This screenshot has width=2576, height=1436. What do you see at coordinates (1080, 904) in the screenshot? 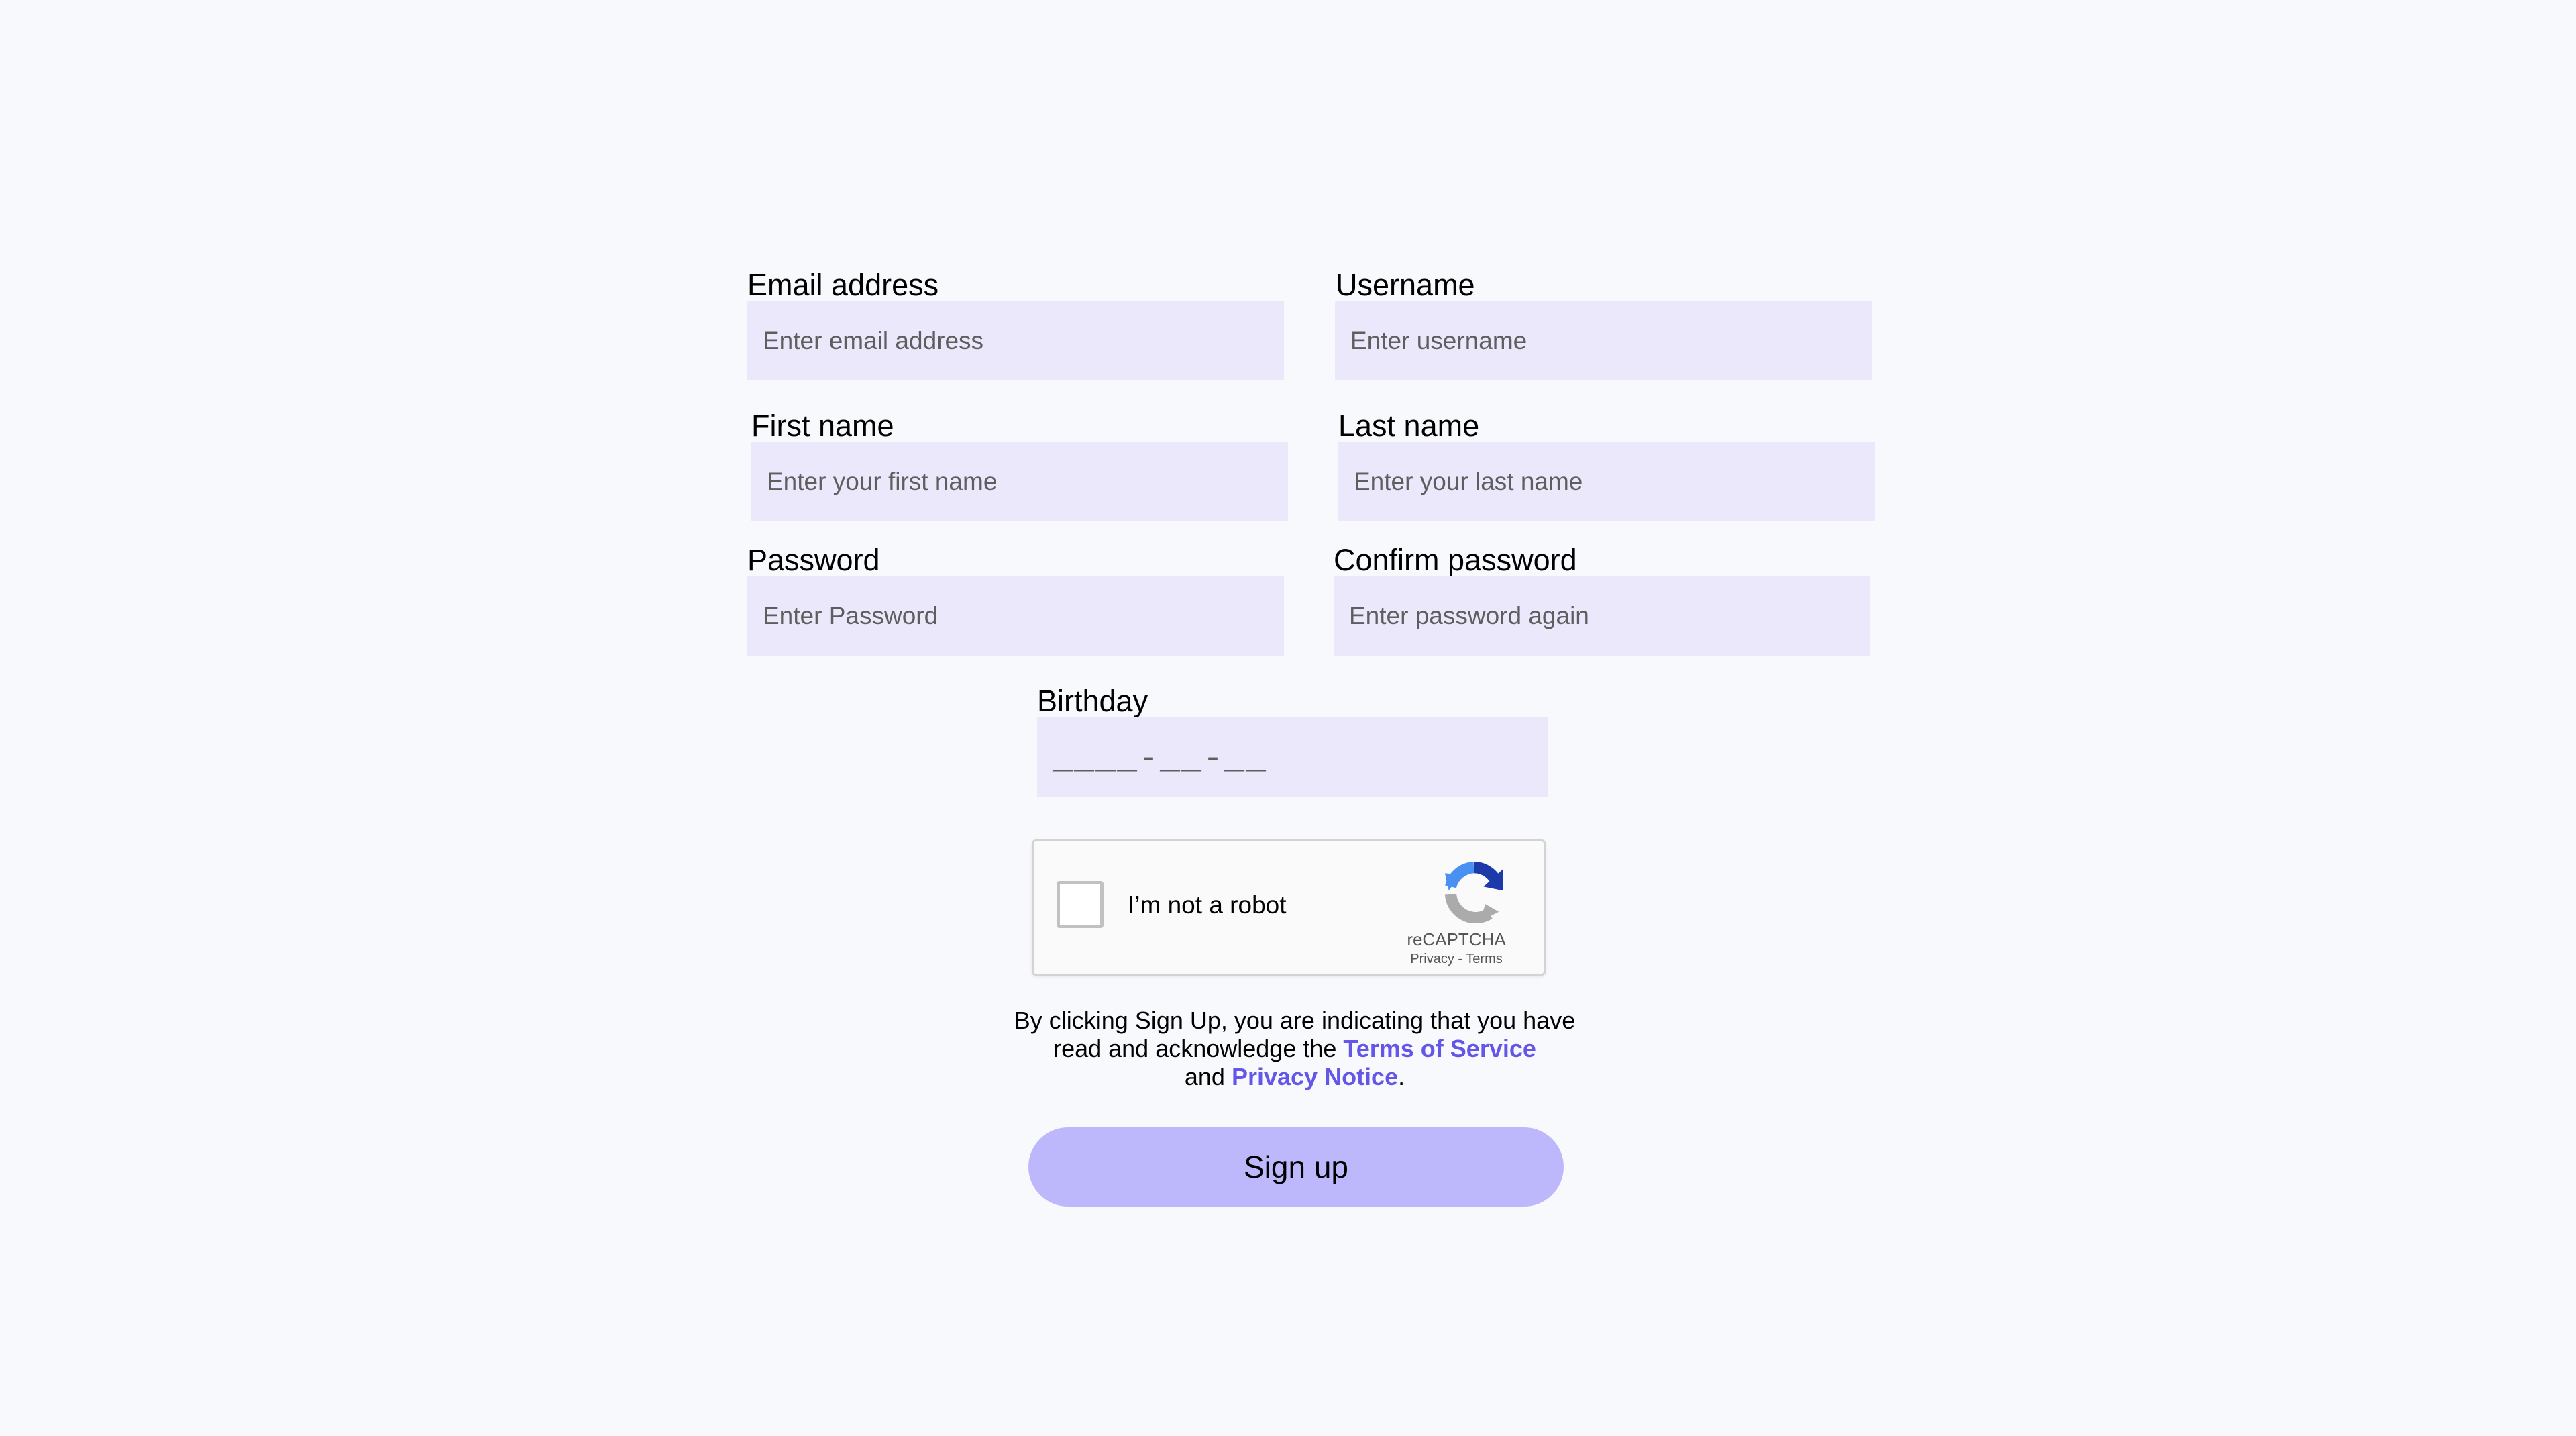
I see `recaptcha-checkbox` at bounding box center [1080, 904].